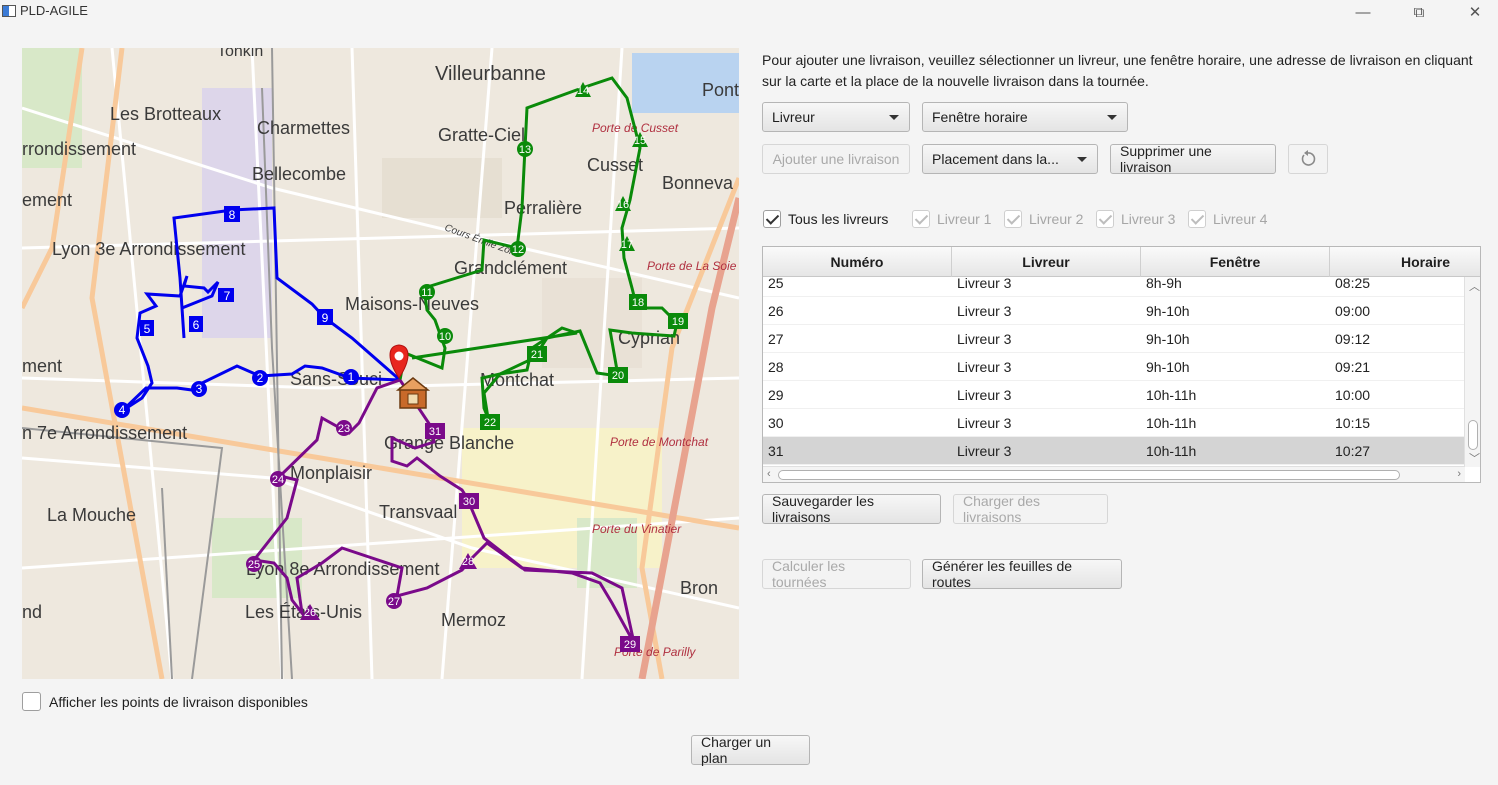 This screenshot has width=1498, height=785. Describe the element at coordinates (618, 376) in the screenshot. I see `svg-text: 20` at that location.